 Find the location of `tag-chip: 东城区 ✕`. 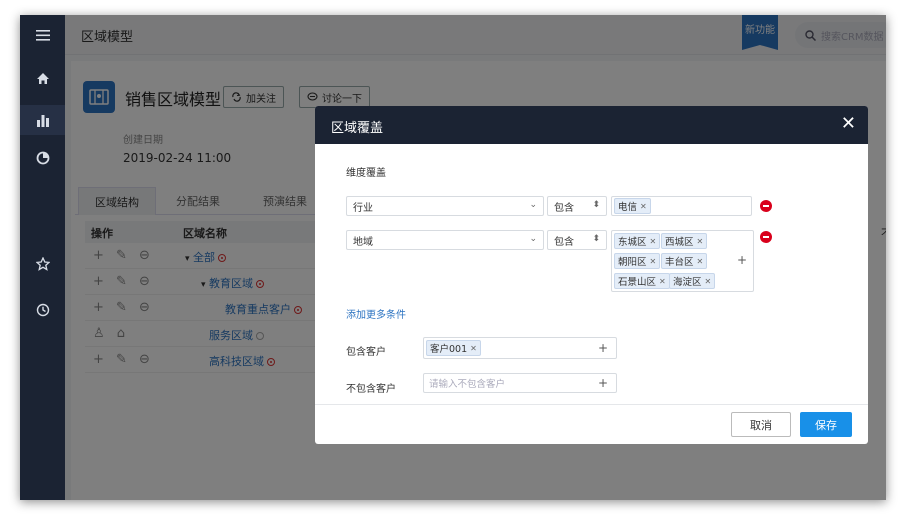

tag-chip: 东城区 ✕ is located at coordinates (637, 241).